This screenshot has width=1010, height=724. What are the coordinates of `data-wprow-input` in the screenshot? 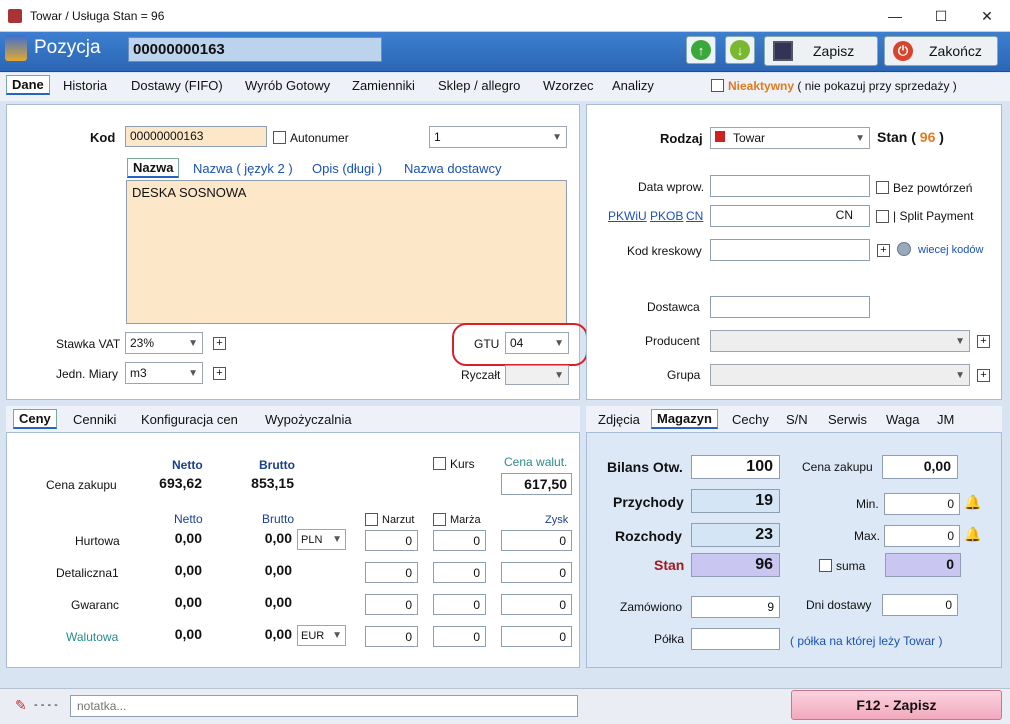 It's located at (790, 186).